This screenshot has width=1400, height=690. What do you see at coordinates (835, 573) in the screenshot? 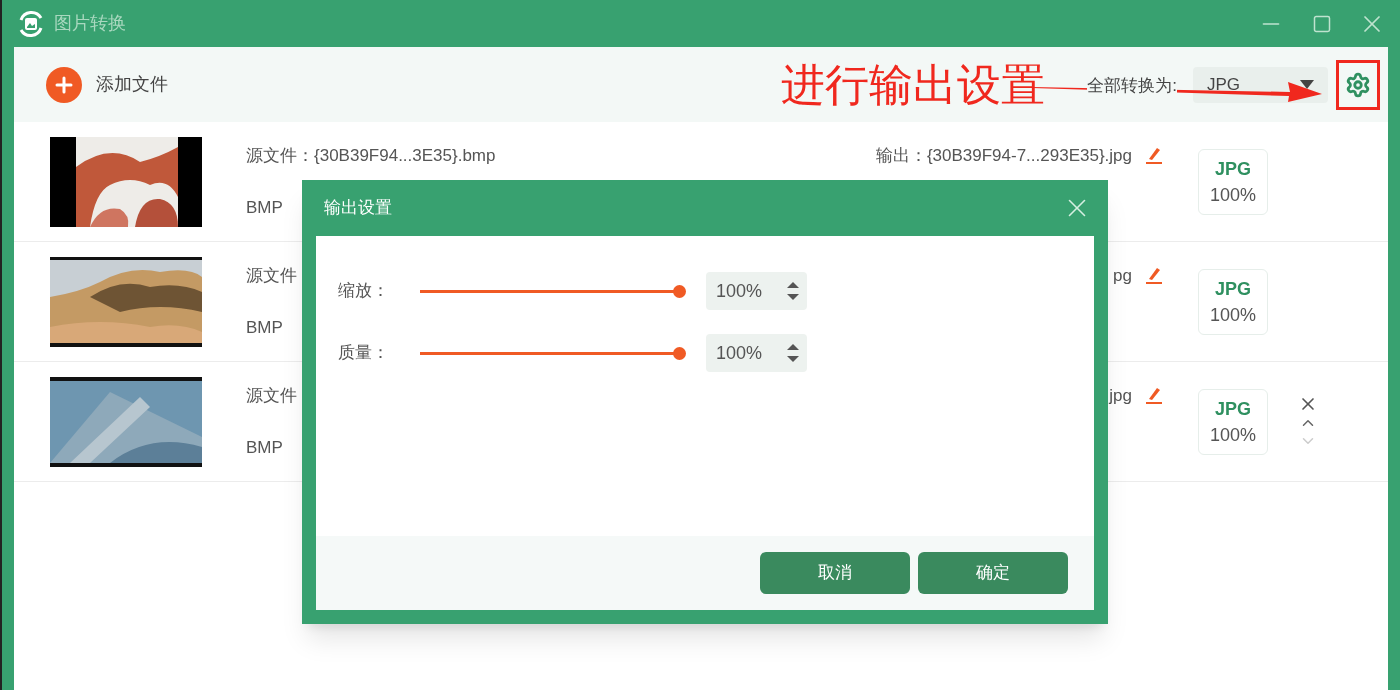
I see `cancel-button: 取消` at bounding box center [835, 573].